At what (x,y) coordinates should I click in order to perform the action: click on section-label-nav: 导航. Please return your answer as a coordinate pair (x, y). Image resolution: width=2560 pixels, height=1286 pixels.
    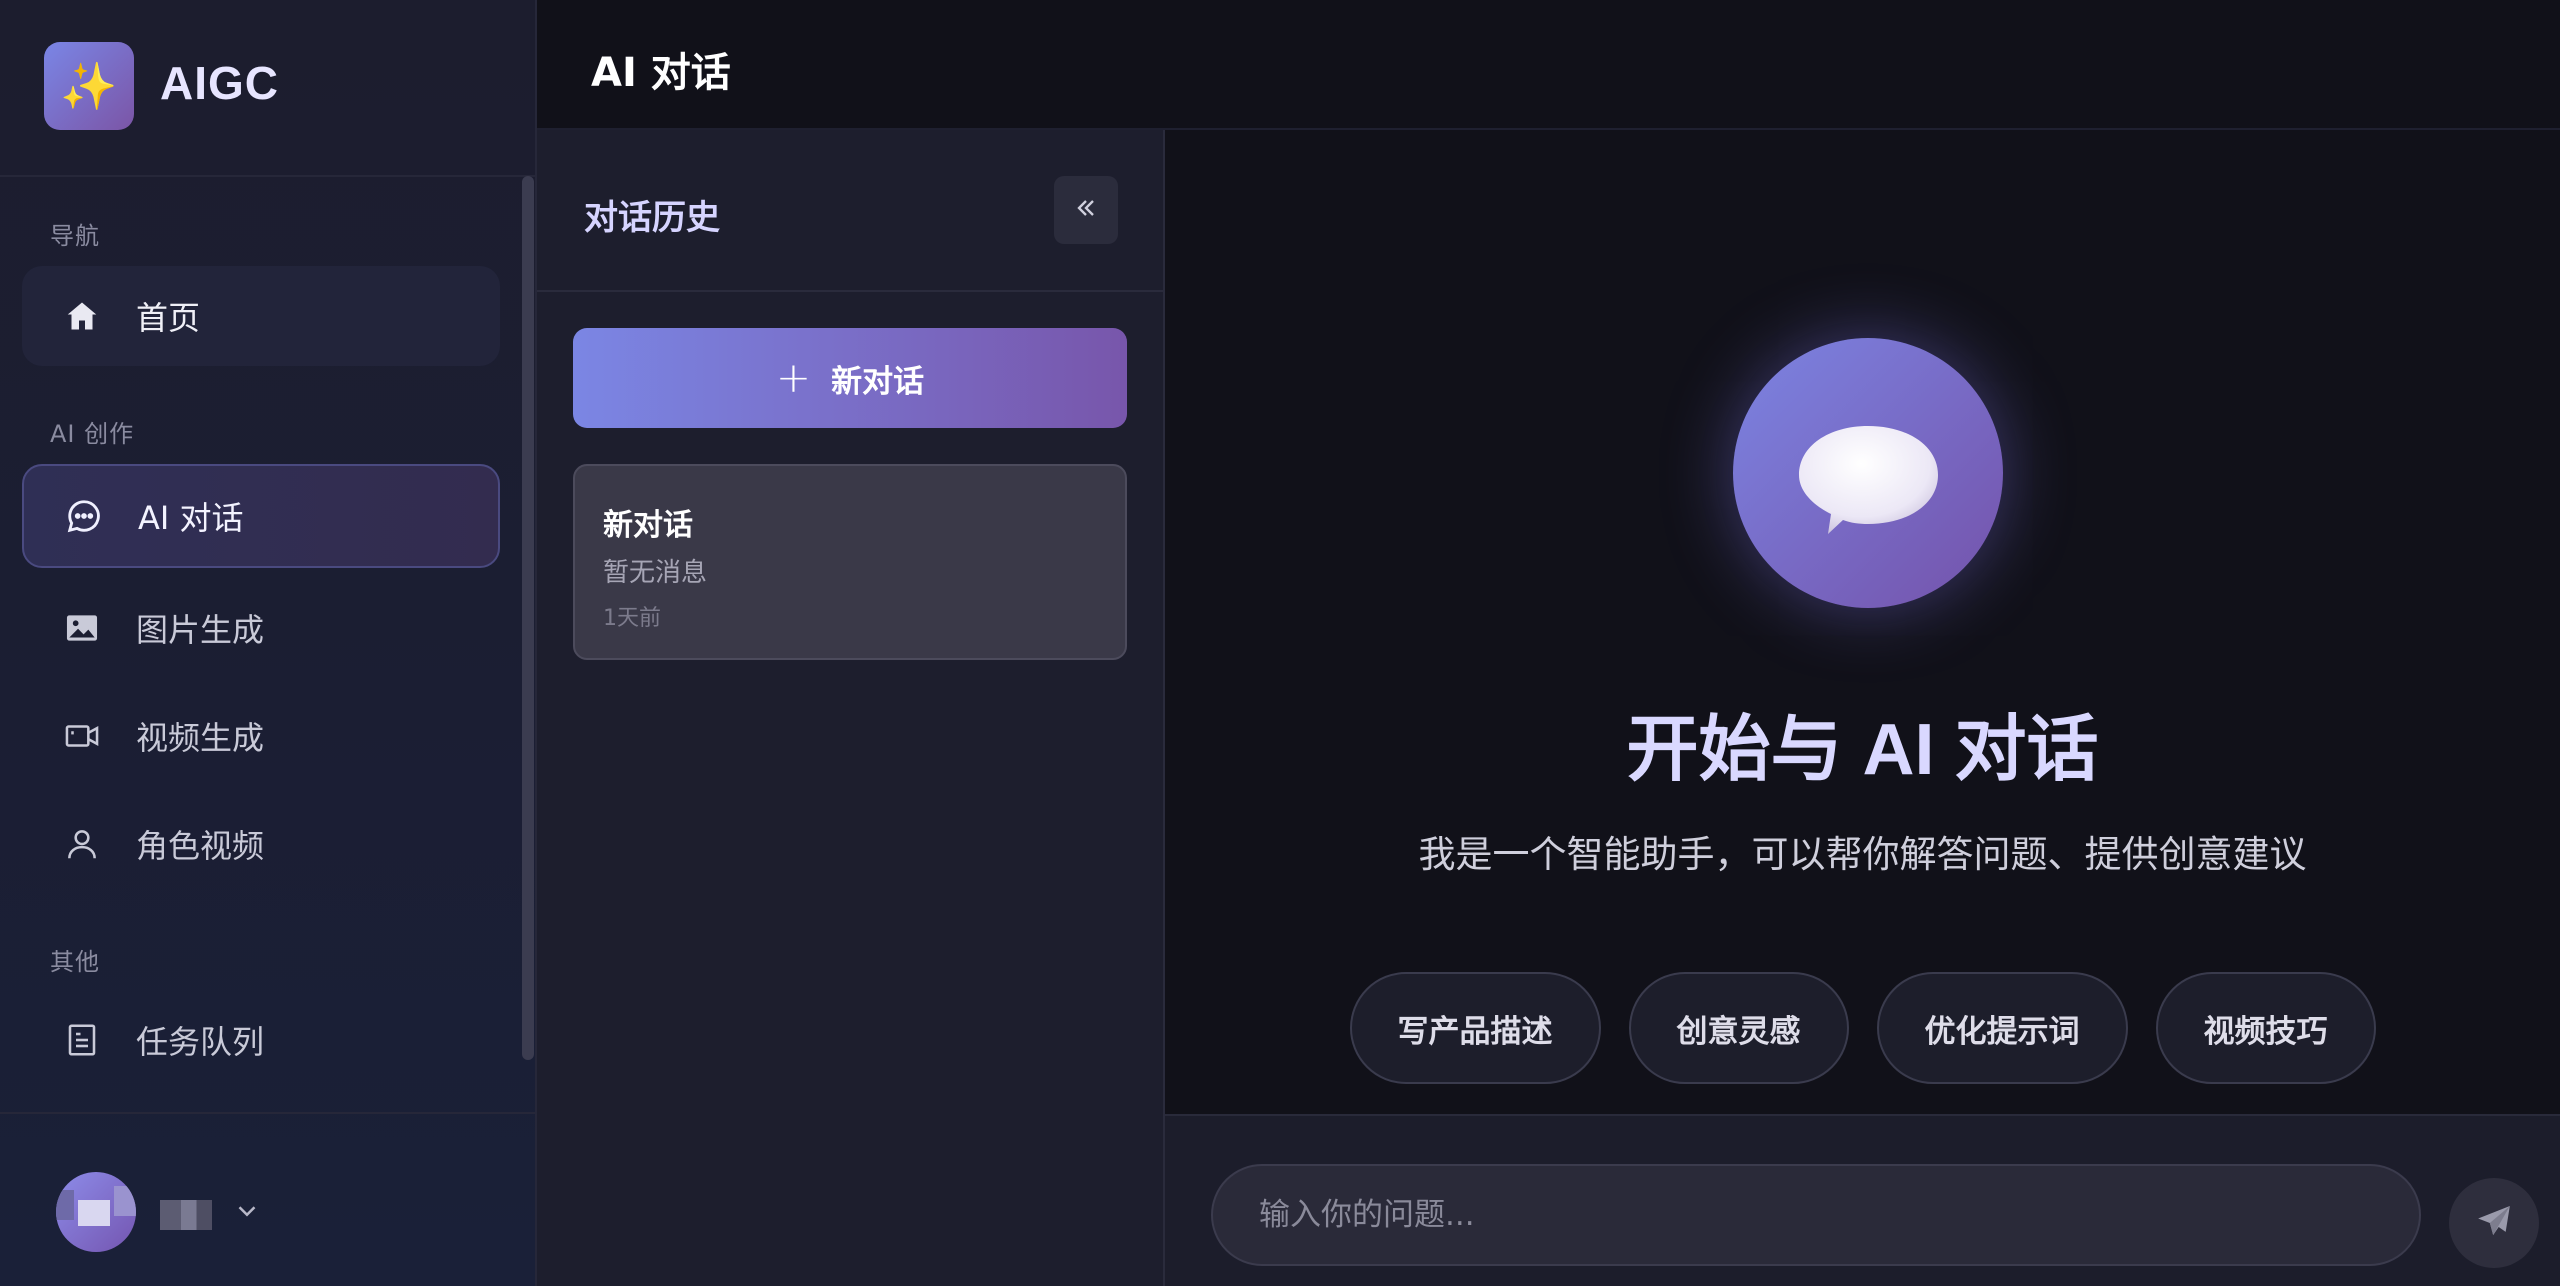
    Looking at the image, I should click on (75, 236).